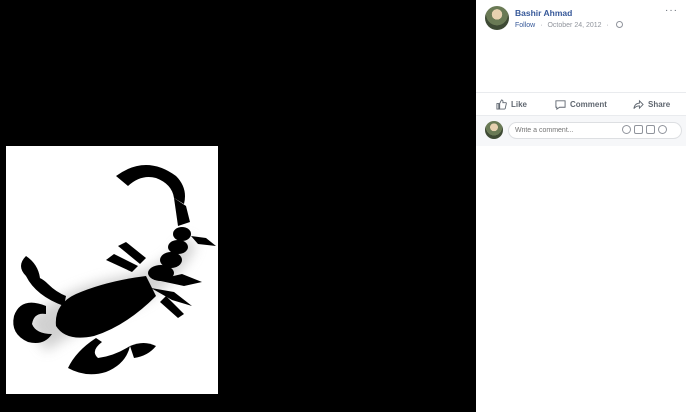 The height and width of the screenshot is (412, 686). I want to click on share-button: Share, so click(651, 104).